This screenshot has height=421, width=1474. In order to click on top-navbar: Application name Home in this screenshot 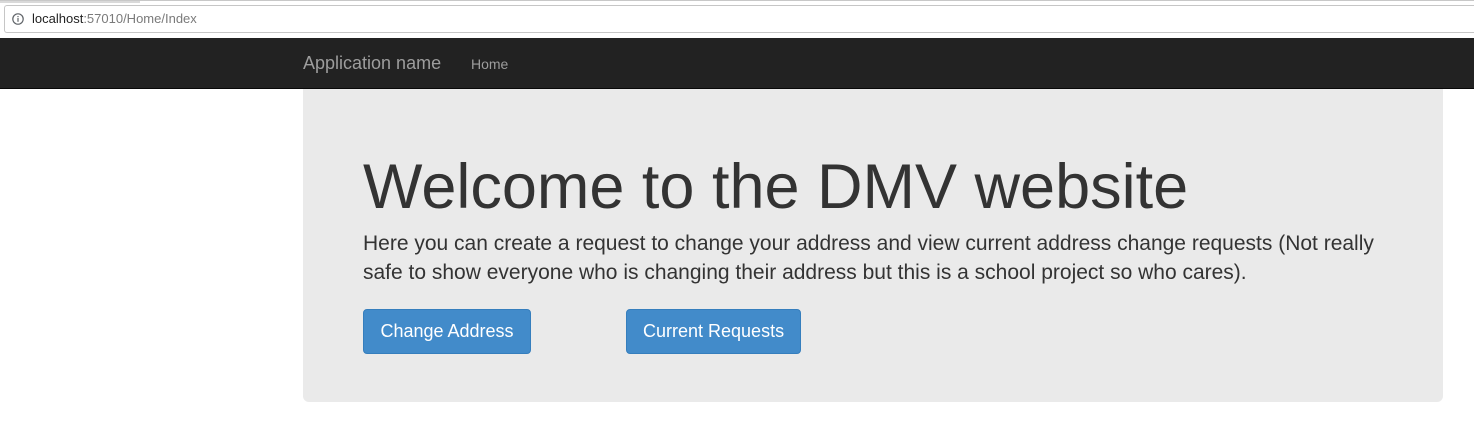, I will do `click(737, 63)`.